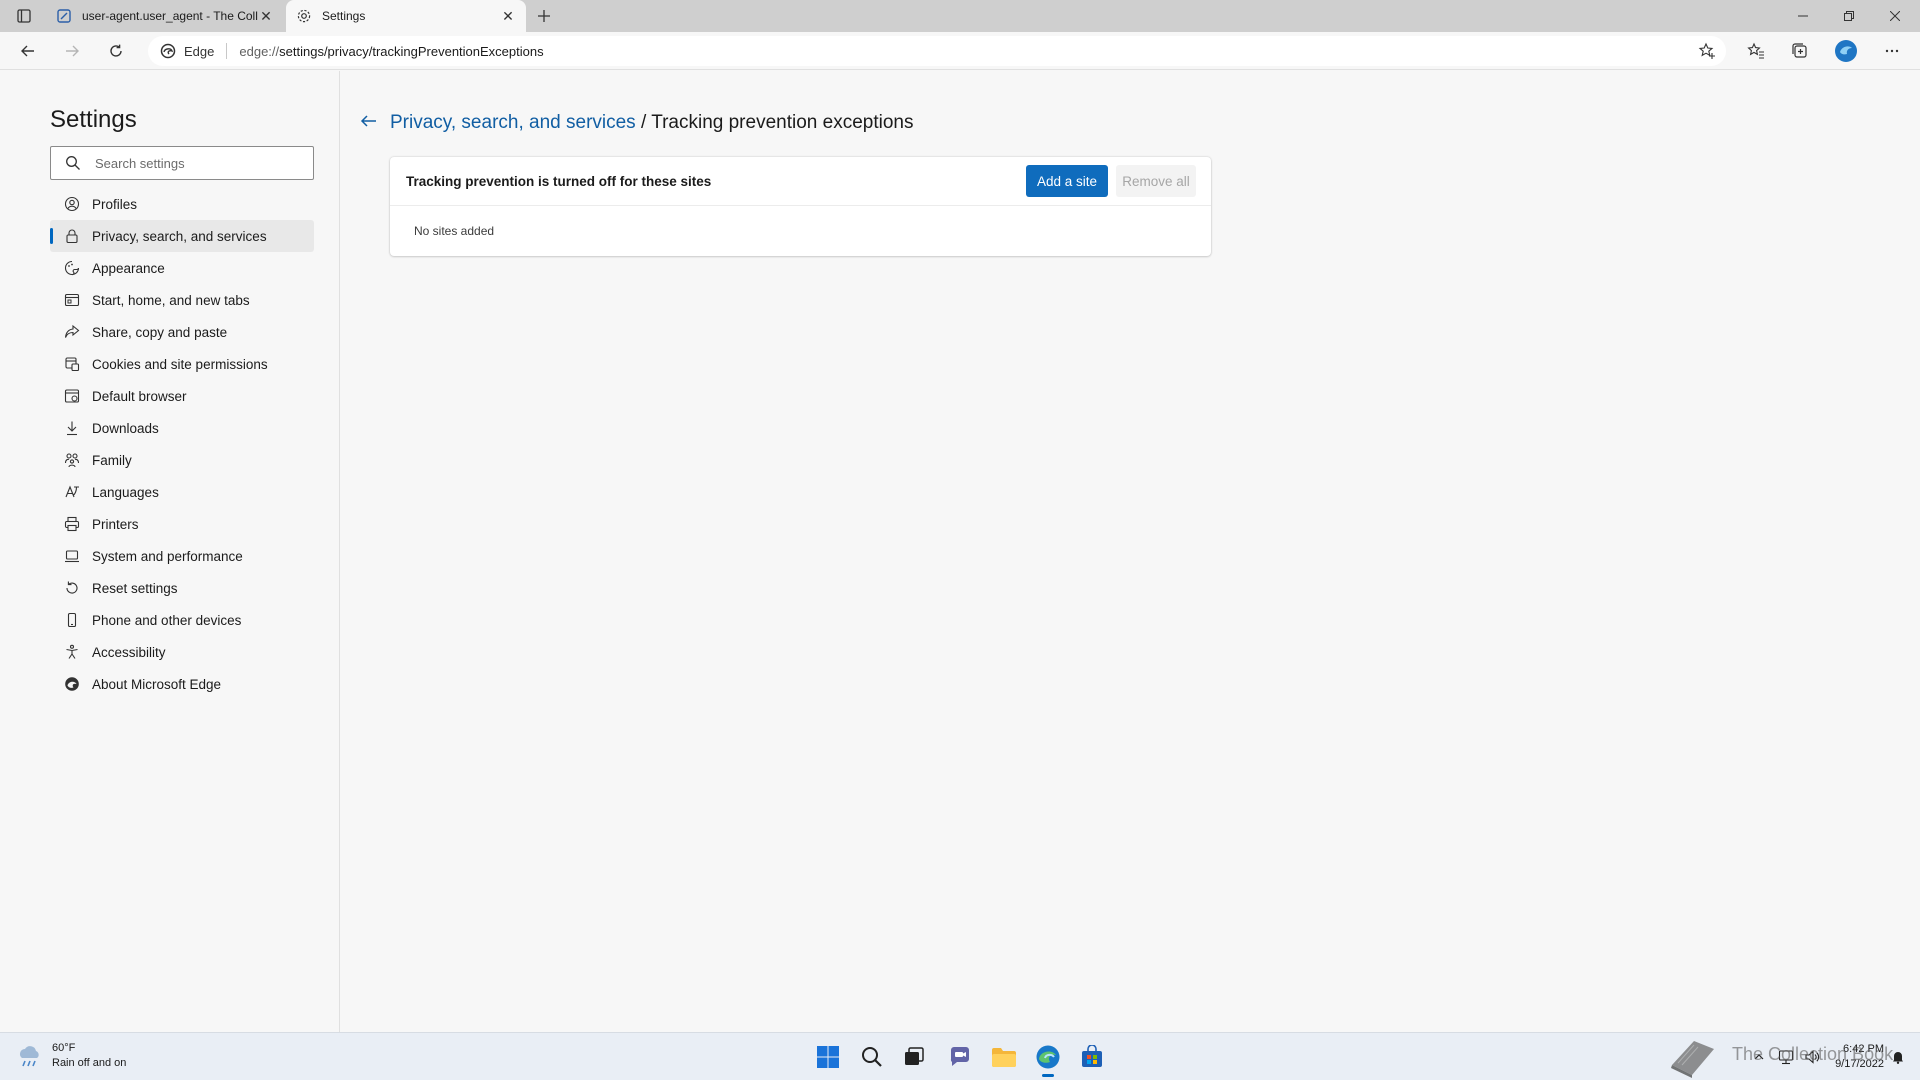  What do you see at coordinates (182, 460) in the screenshot?
I see `sidebar-item-family: Family` at bounding box center [182, 460].